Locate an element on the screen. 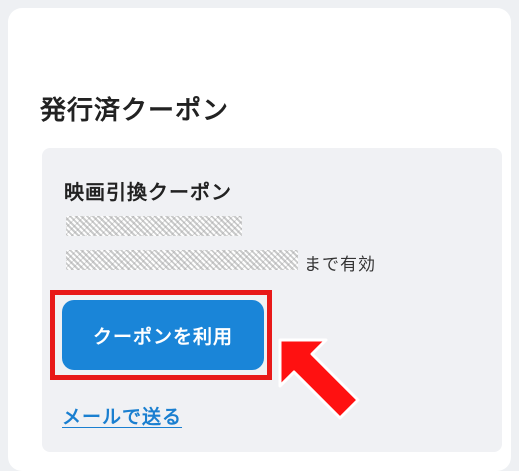  expiry-suffix: まで有効 is located at coordinates (340, 265).